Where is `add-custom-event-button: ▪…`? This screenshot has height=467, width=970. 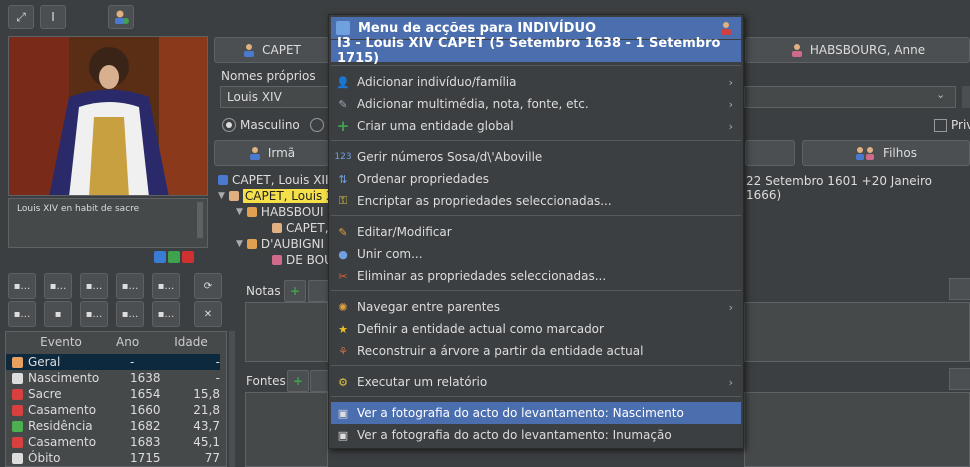
add-custom-event-button: ▪… is located at coordinates (94, 314).